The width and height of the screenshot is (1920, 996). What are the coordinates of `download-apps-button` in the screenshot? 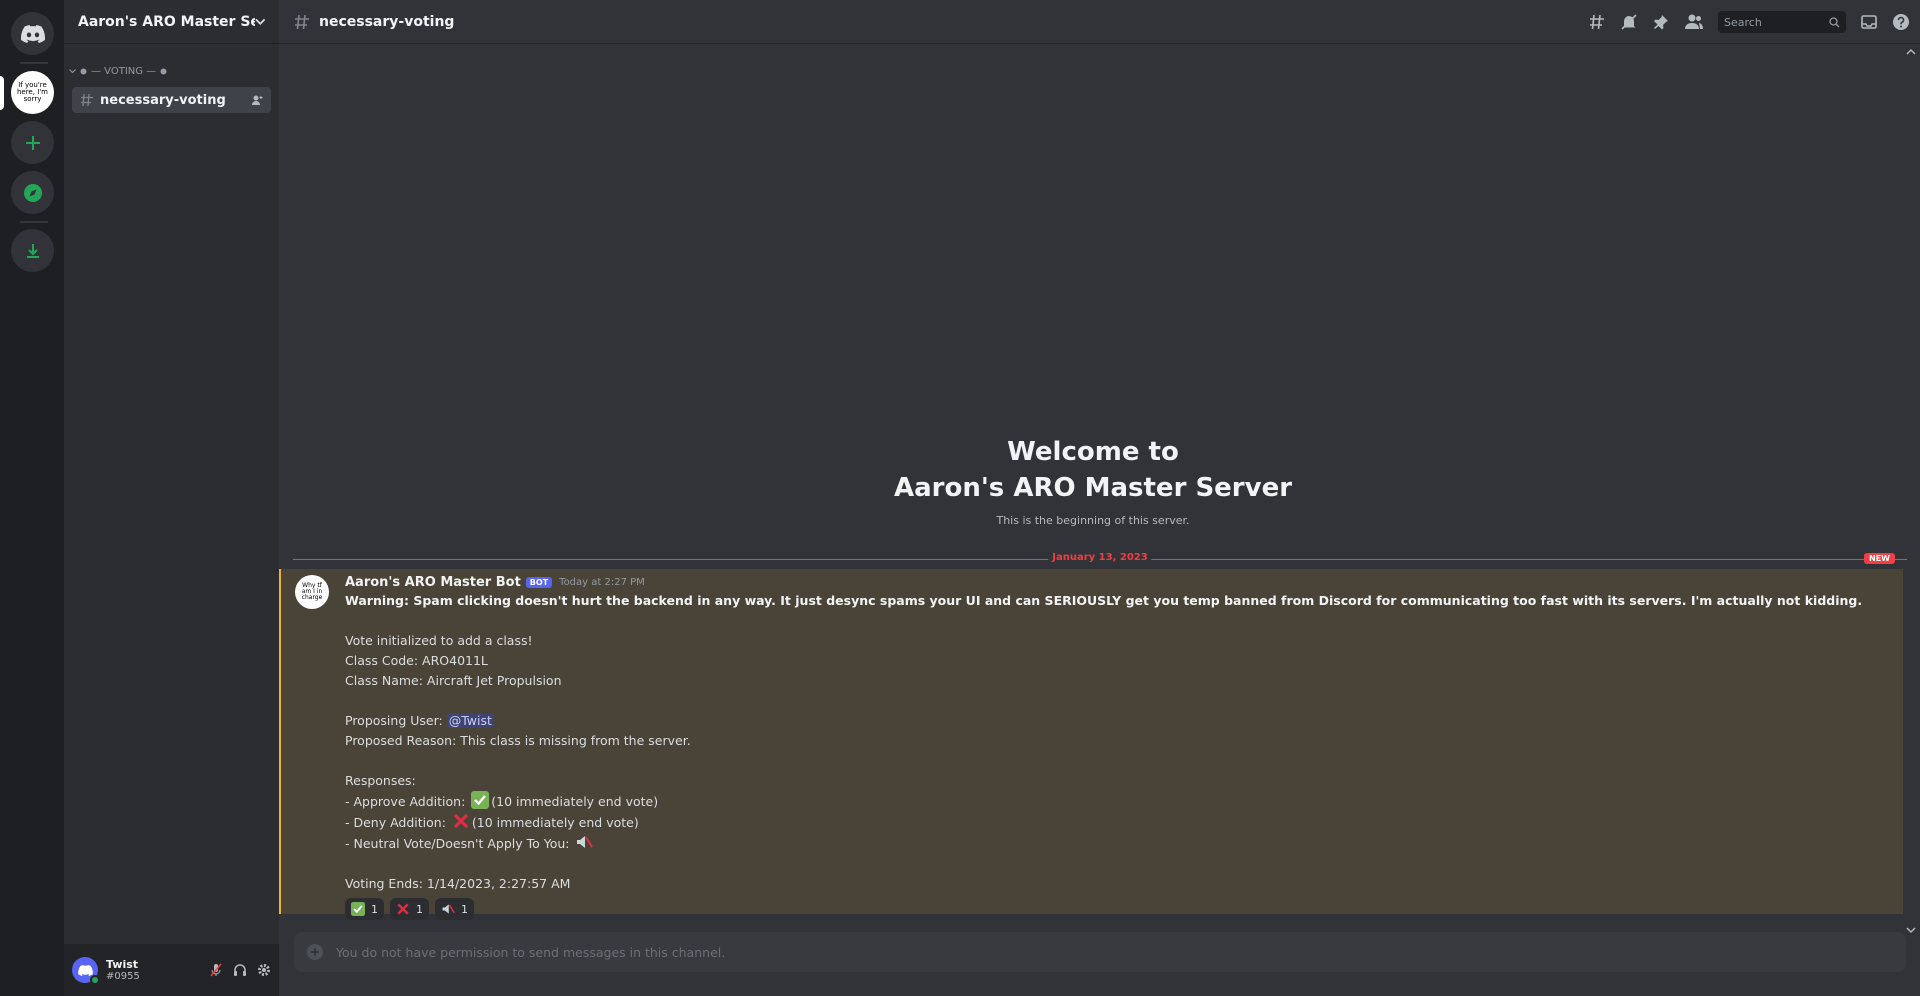 It's located at (32, 250).